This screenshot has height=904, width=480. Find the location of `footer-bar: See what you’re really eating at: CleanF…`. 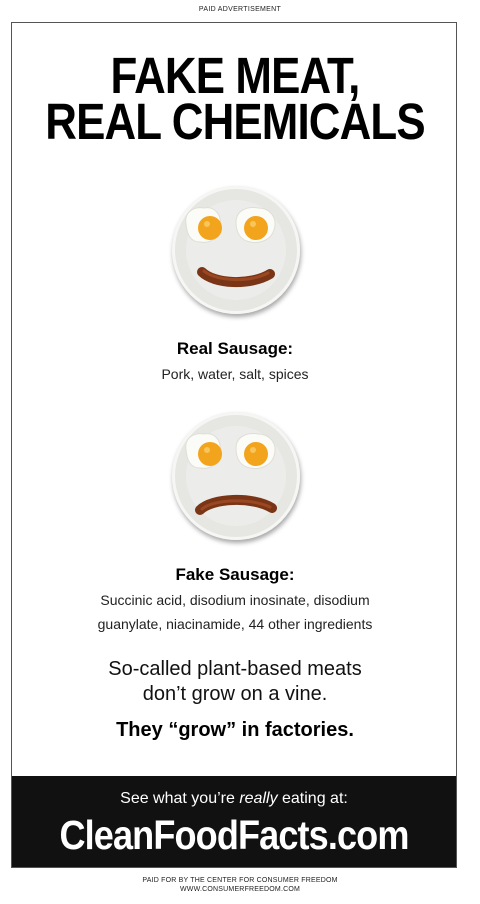

footer-bar: See what you’re really eating at: CleanF… is located at coordinates (234, 821).